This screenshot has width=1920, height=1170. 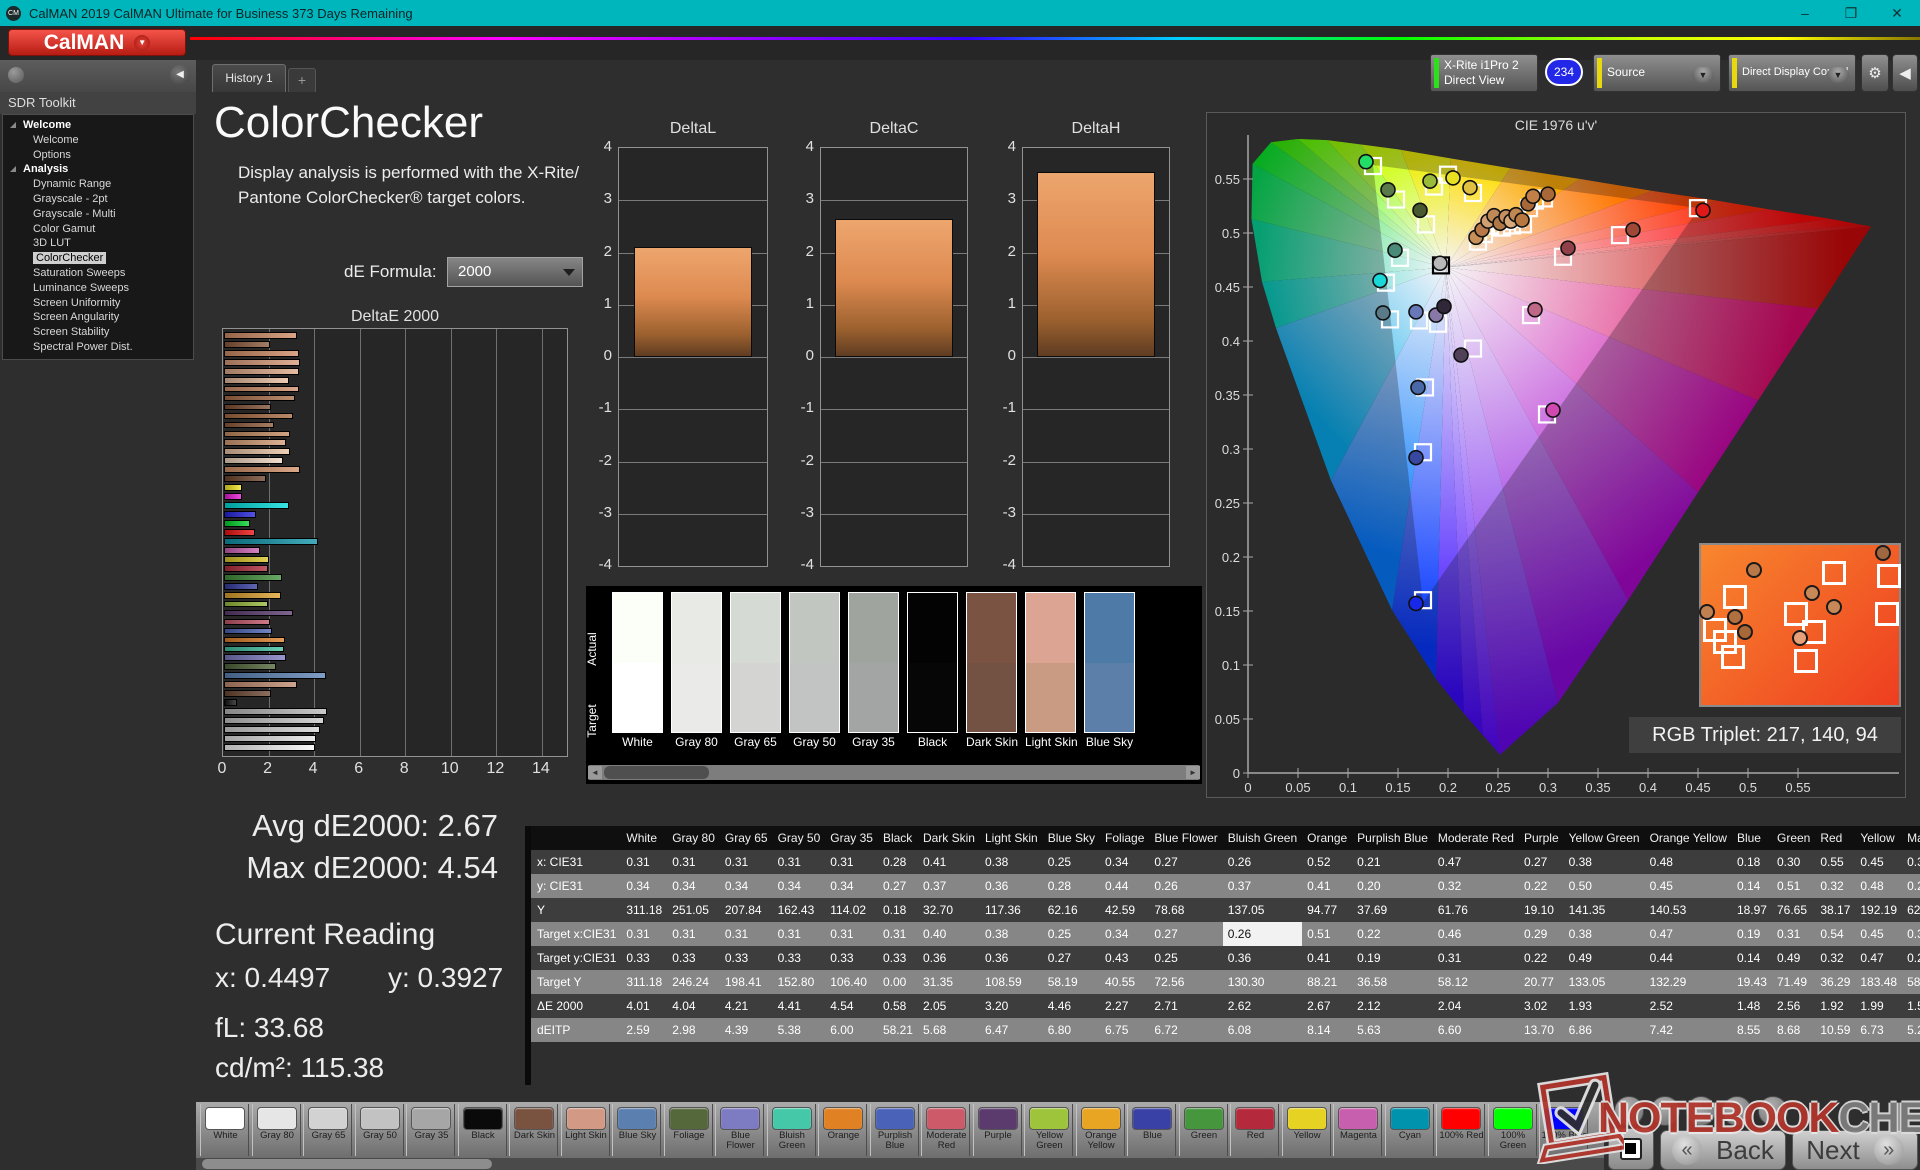 I want to click on patch-button-moderate-red: Moderate Red, so click(x=945, y=1130).